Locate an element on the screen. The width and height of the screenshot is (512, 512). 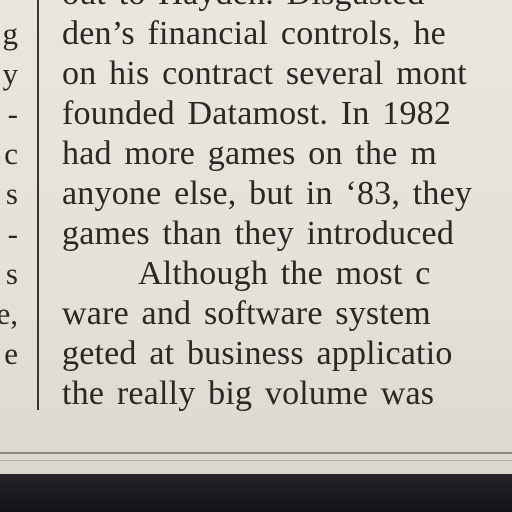
text-line: founded Datamost. In 1982 is located at coordinates (257, 113).